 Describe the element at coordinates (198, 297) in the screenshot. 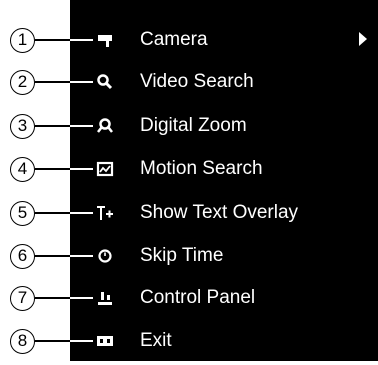

I see `menu-item-label: Control Panel` at that location.